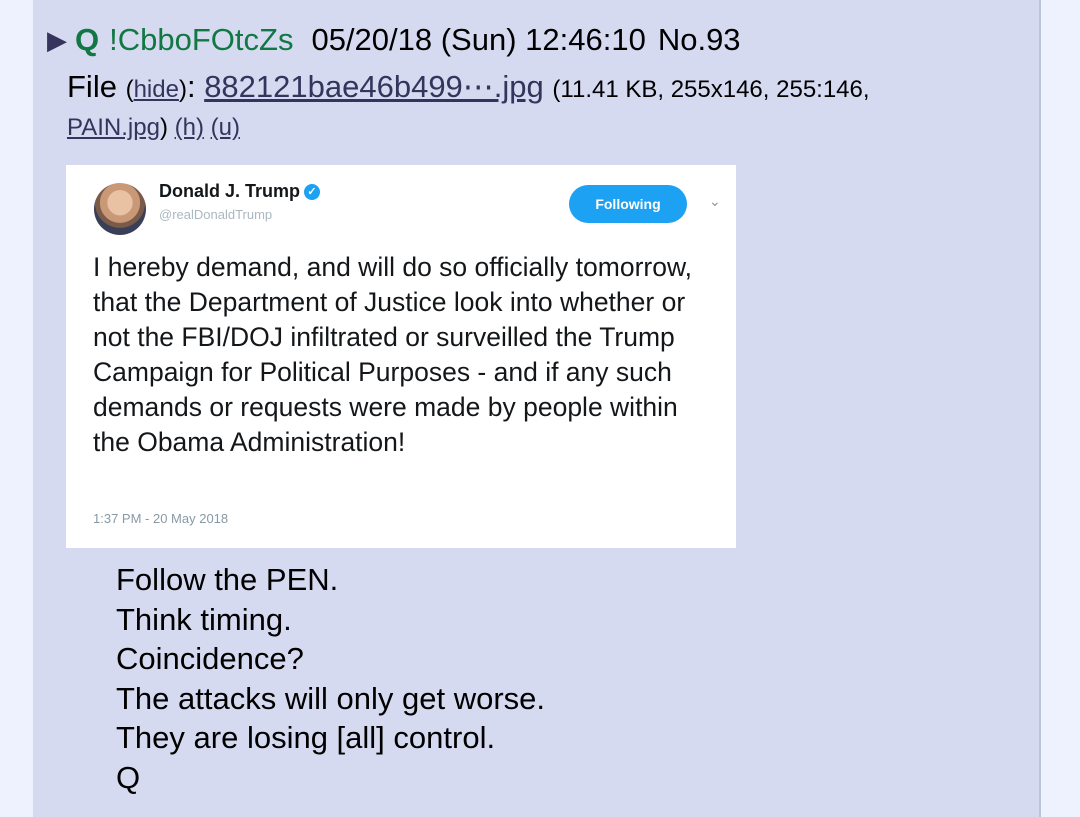 This screenshot has height=817, width=1080. Describe the element at coordinates (57, 40) in the screenshot. I see `post-menu-arrow-icon: ▶` at that location.